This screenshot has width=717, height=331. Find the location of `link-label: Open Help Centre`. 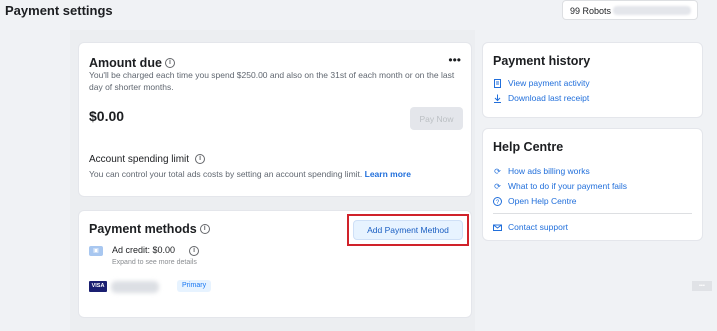

link-label: Open Help Centre is located at coordinates (542, 201).